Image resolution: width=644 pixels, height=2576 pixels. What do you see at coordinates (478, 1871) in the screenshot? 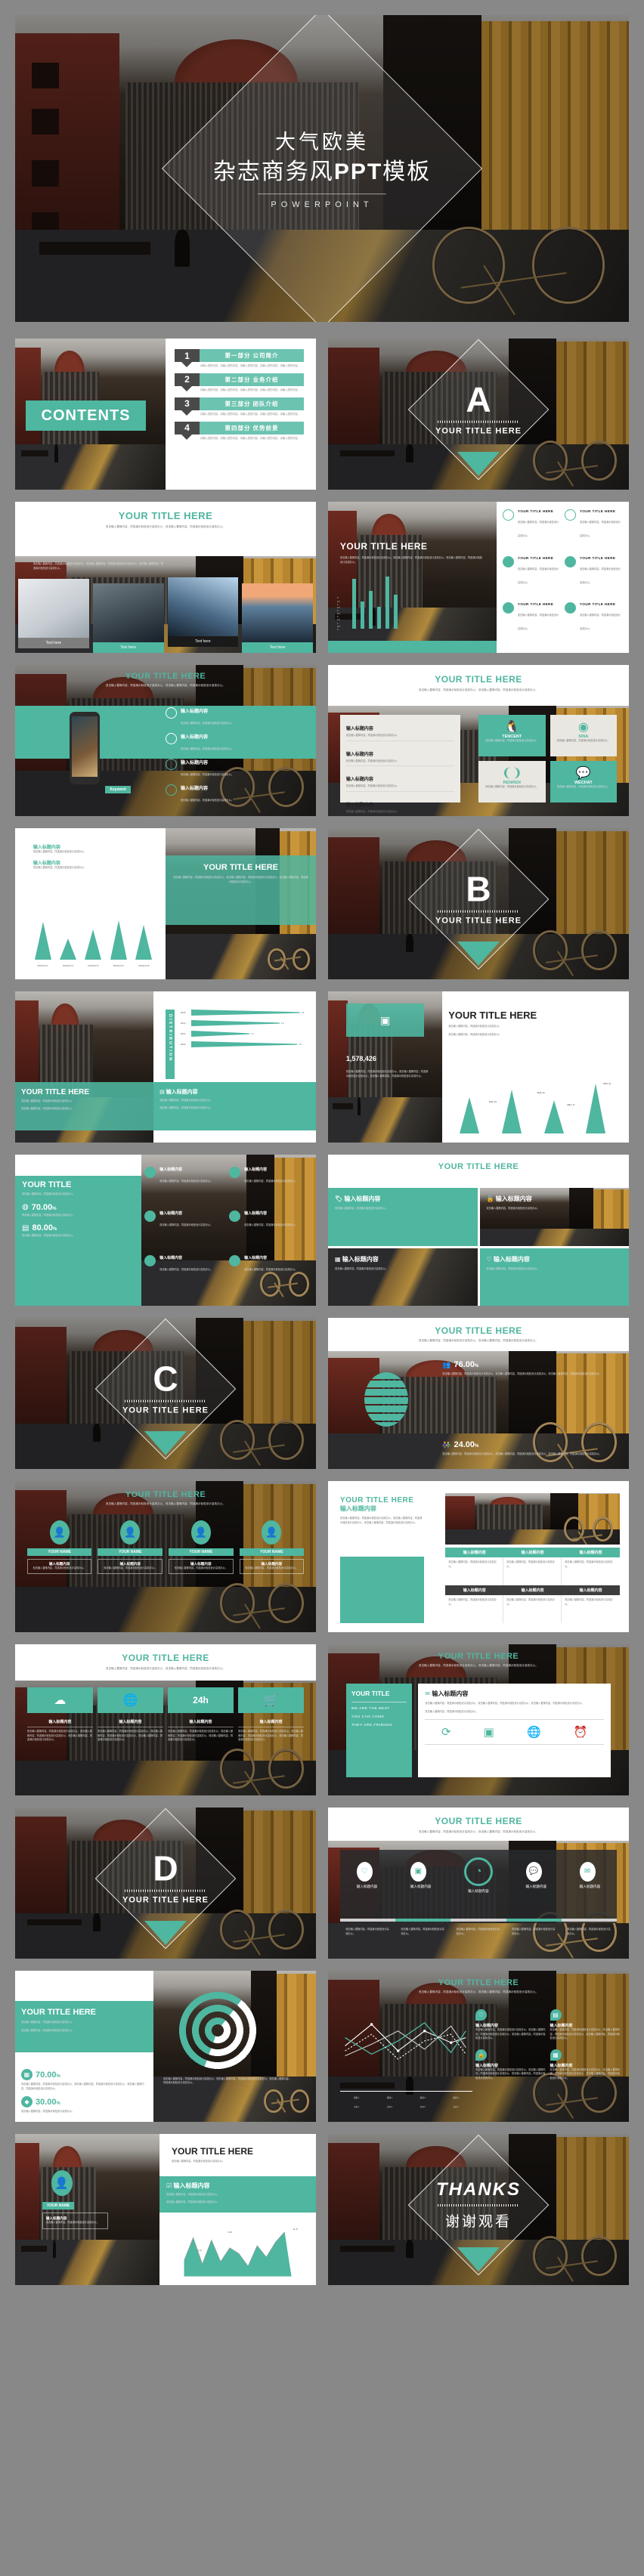
I see `gauge-icon: ◔` at bounding box center [478, 1871].